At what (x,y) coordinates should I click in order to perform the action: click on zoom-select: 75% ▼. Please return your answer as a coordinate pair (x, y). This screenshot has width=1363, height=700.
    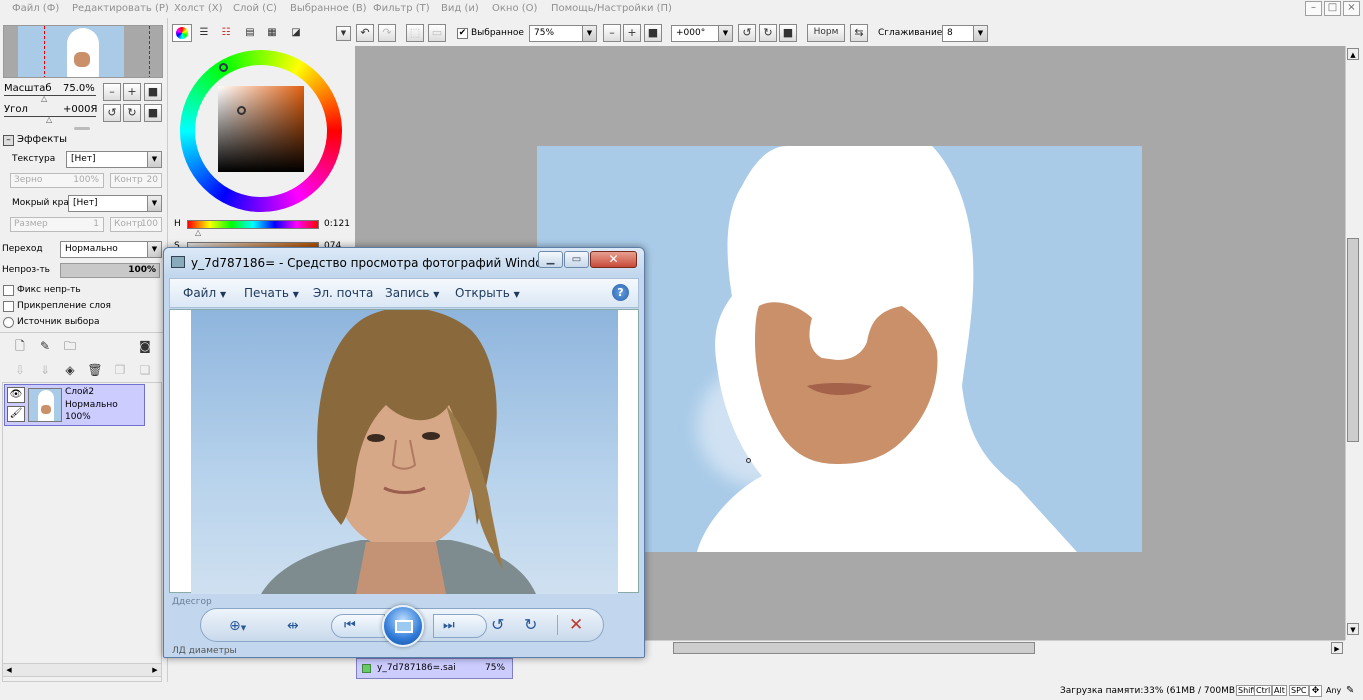
    Looking at the image, I should click on (563, 33).